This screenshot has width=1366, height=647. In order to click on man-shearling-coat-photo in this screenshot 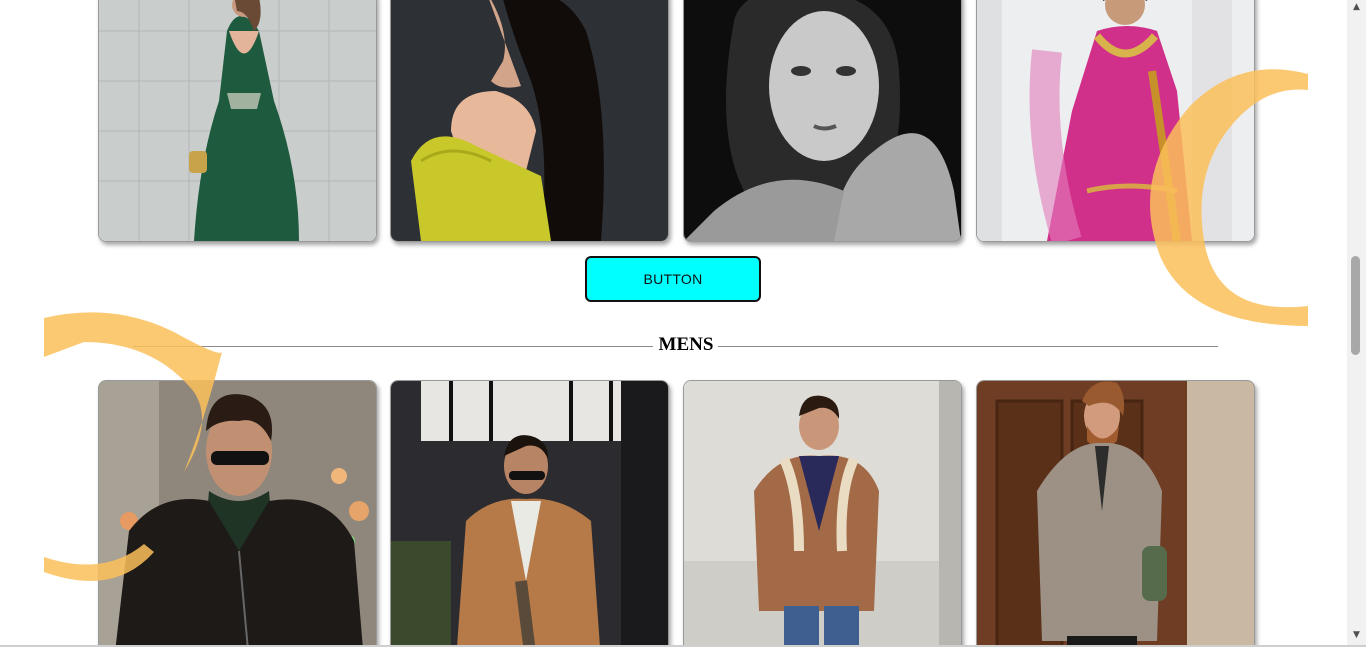, I will do `click(822, 513)`.